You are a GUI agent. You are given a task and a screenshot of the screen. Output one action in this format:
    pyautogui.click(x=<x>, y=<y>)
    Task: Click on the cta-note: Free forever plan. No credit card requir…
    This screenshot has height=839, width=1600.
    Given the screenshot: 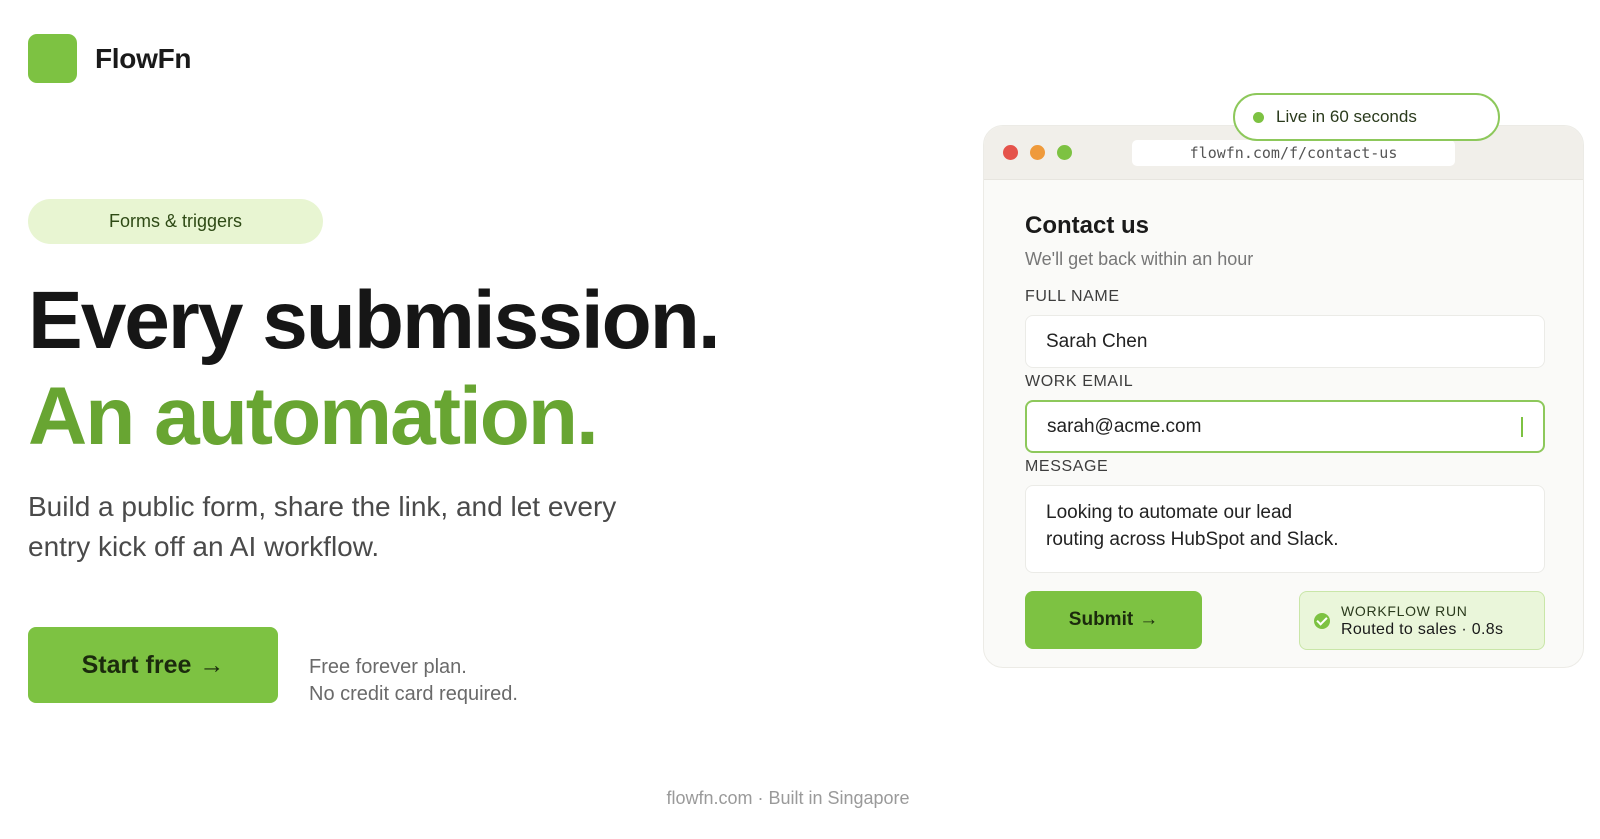 What is the action you would take?
    pyautogui.click(x=413, y=681)
    